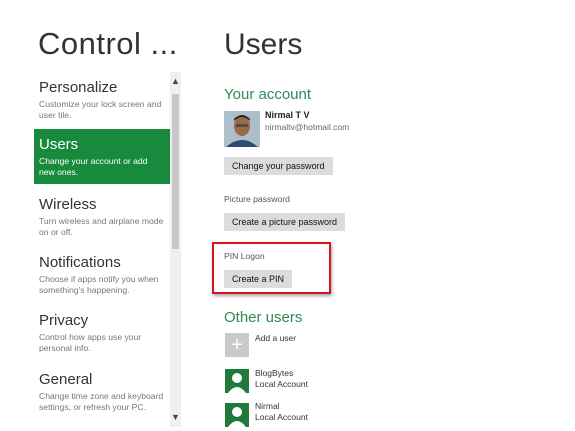 The image size is (575, 431). Describe the element at coordinates (278, 166) in the screenshot. I see `change-password-button: Change your password` at that location.